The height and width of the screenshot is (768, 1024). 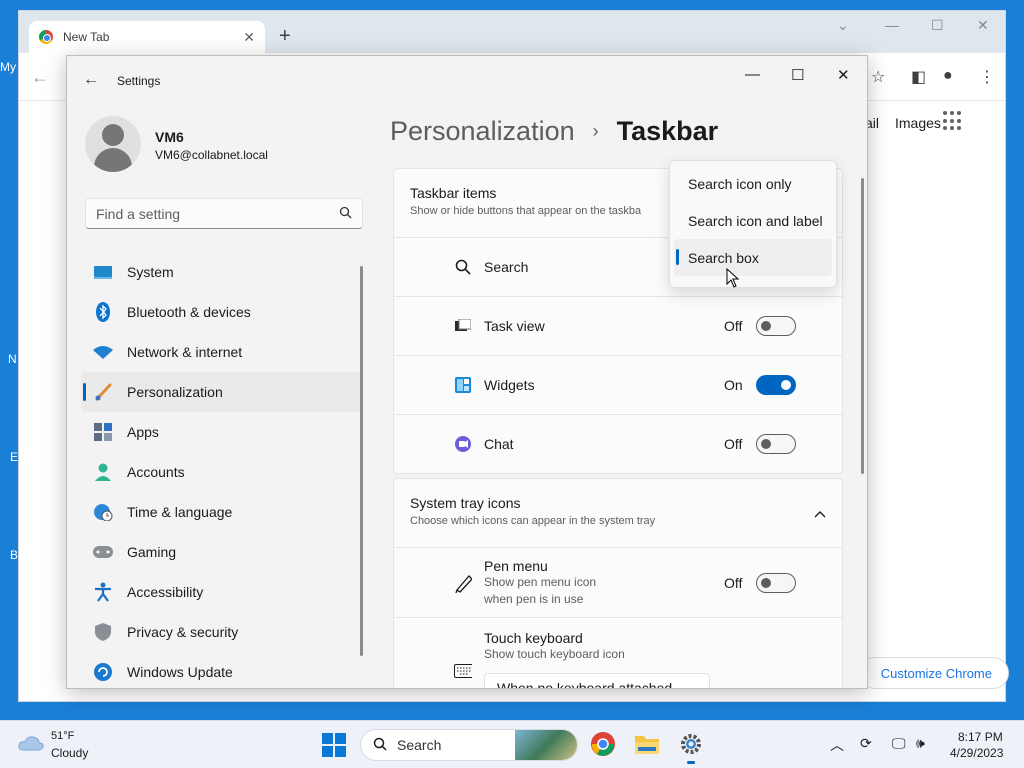 I want to click on gamepad-icon, so click(x=103, y=552).